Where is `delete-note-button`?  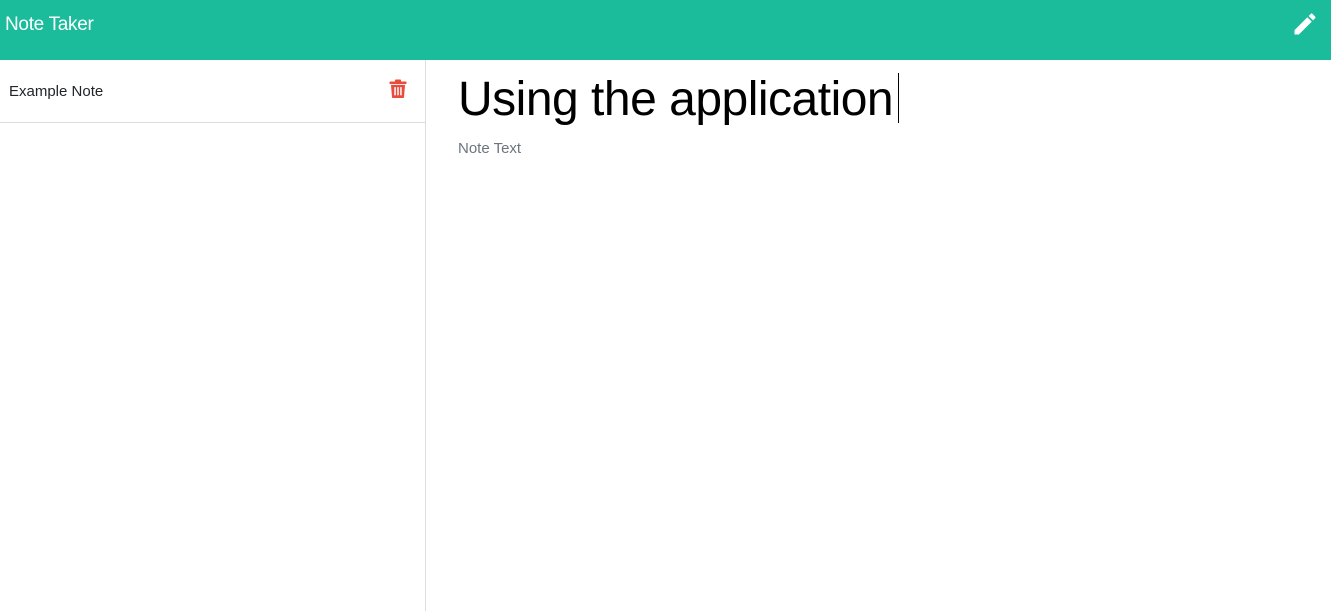 delete-note-button is located at coordinates (398, 88).